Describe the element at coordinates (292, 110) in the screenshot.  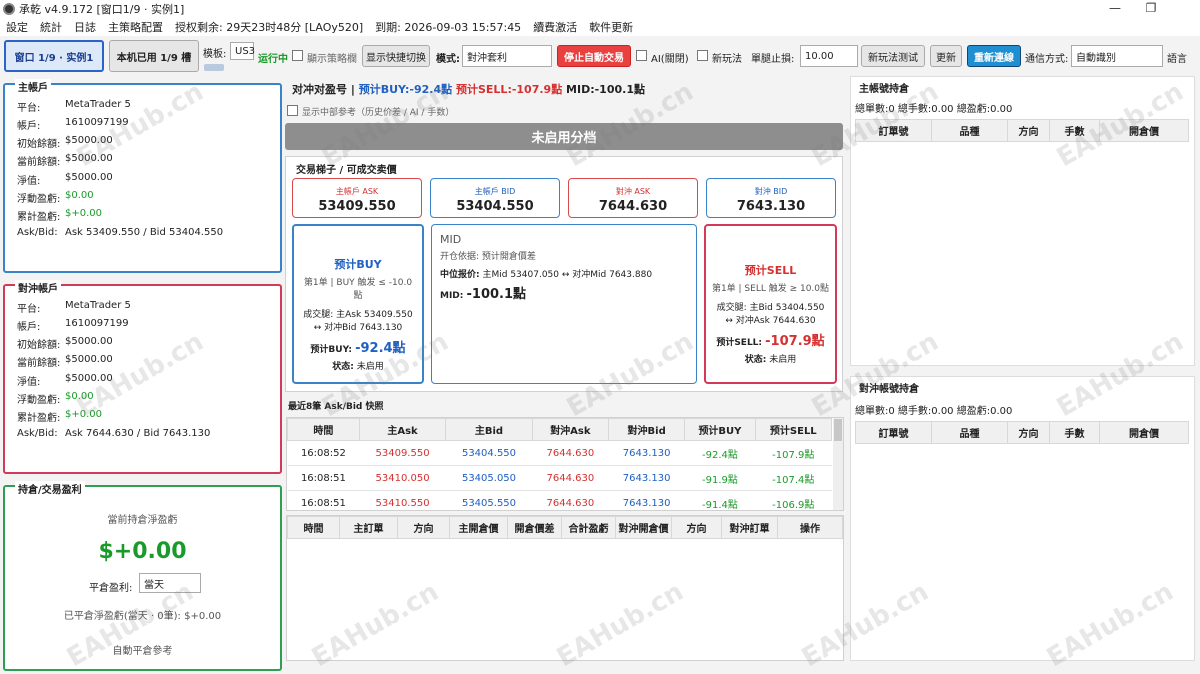
I see `show-mid-ref-checkbox` at that location.